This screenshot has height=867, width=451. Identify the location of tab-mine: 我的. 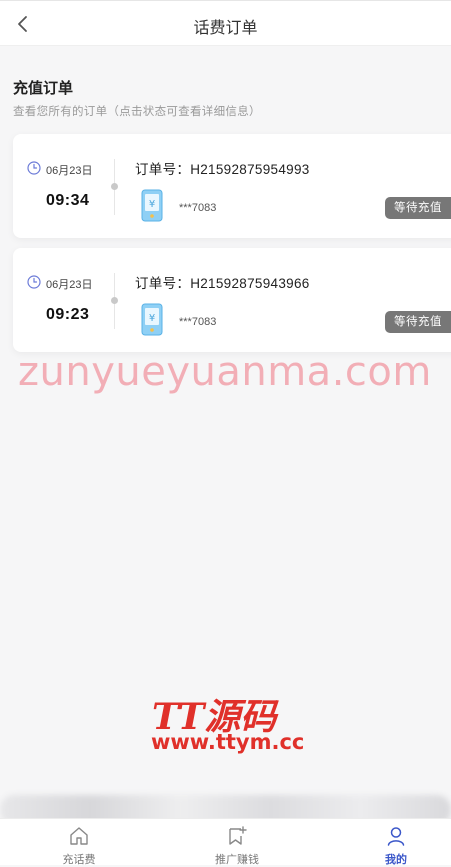
(396, 842).